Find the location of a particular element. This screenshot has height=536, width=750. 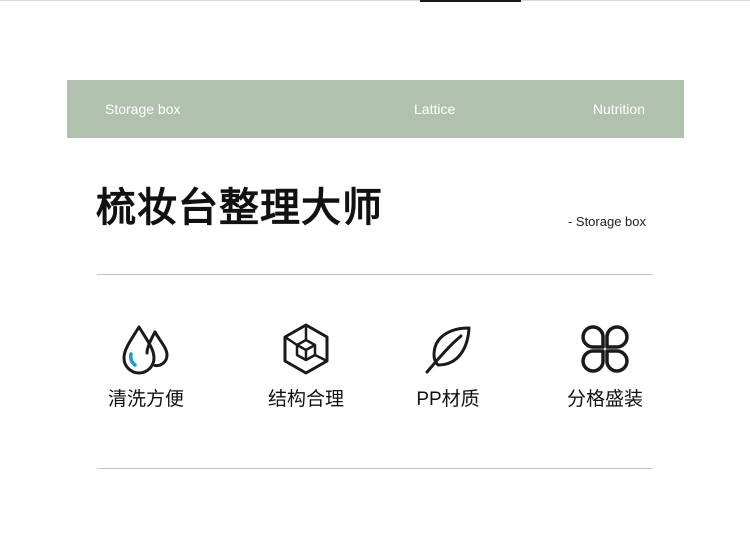

feature-pp-material: PP材质 is located at coordinates (448, 367).